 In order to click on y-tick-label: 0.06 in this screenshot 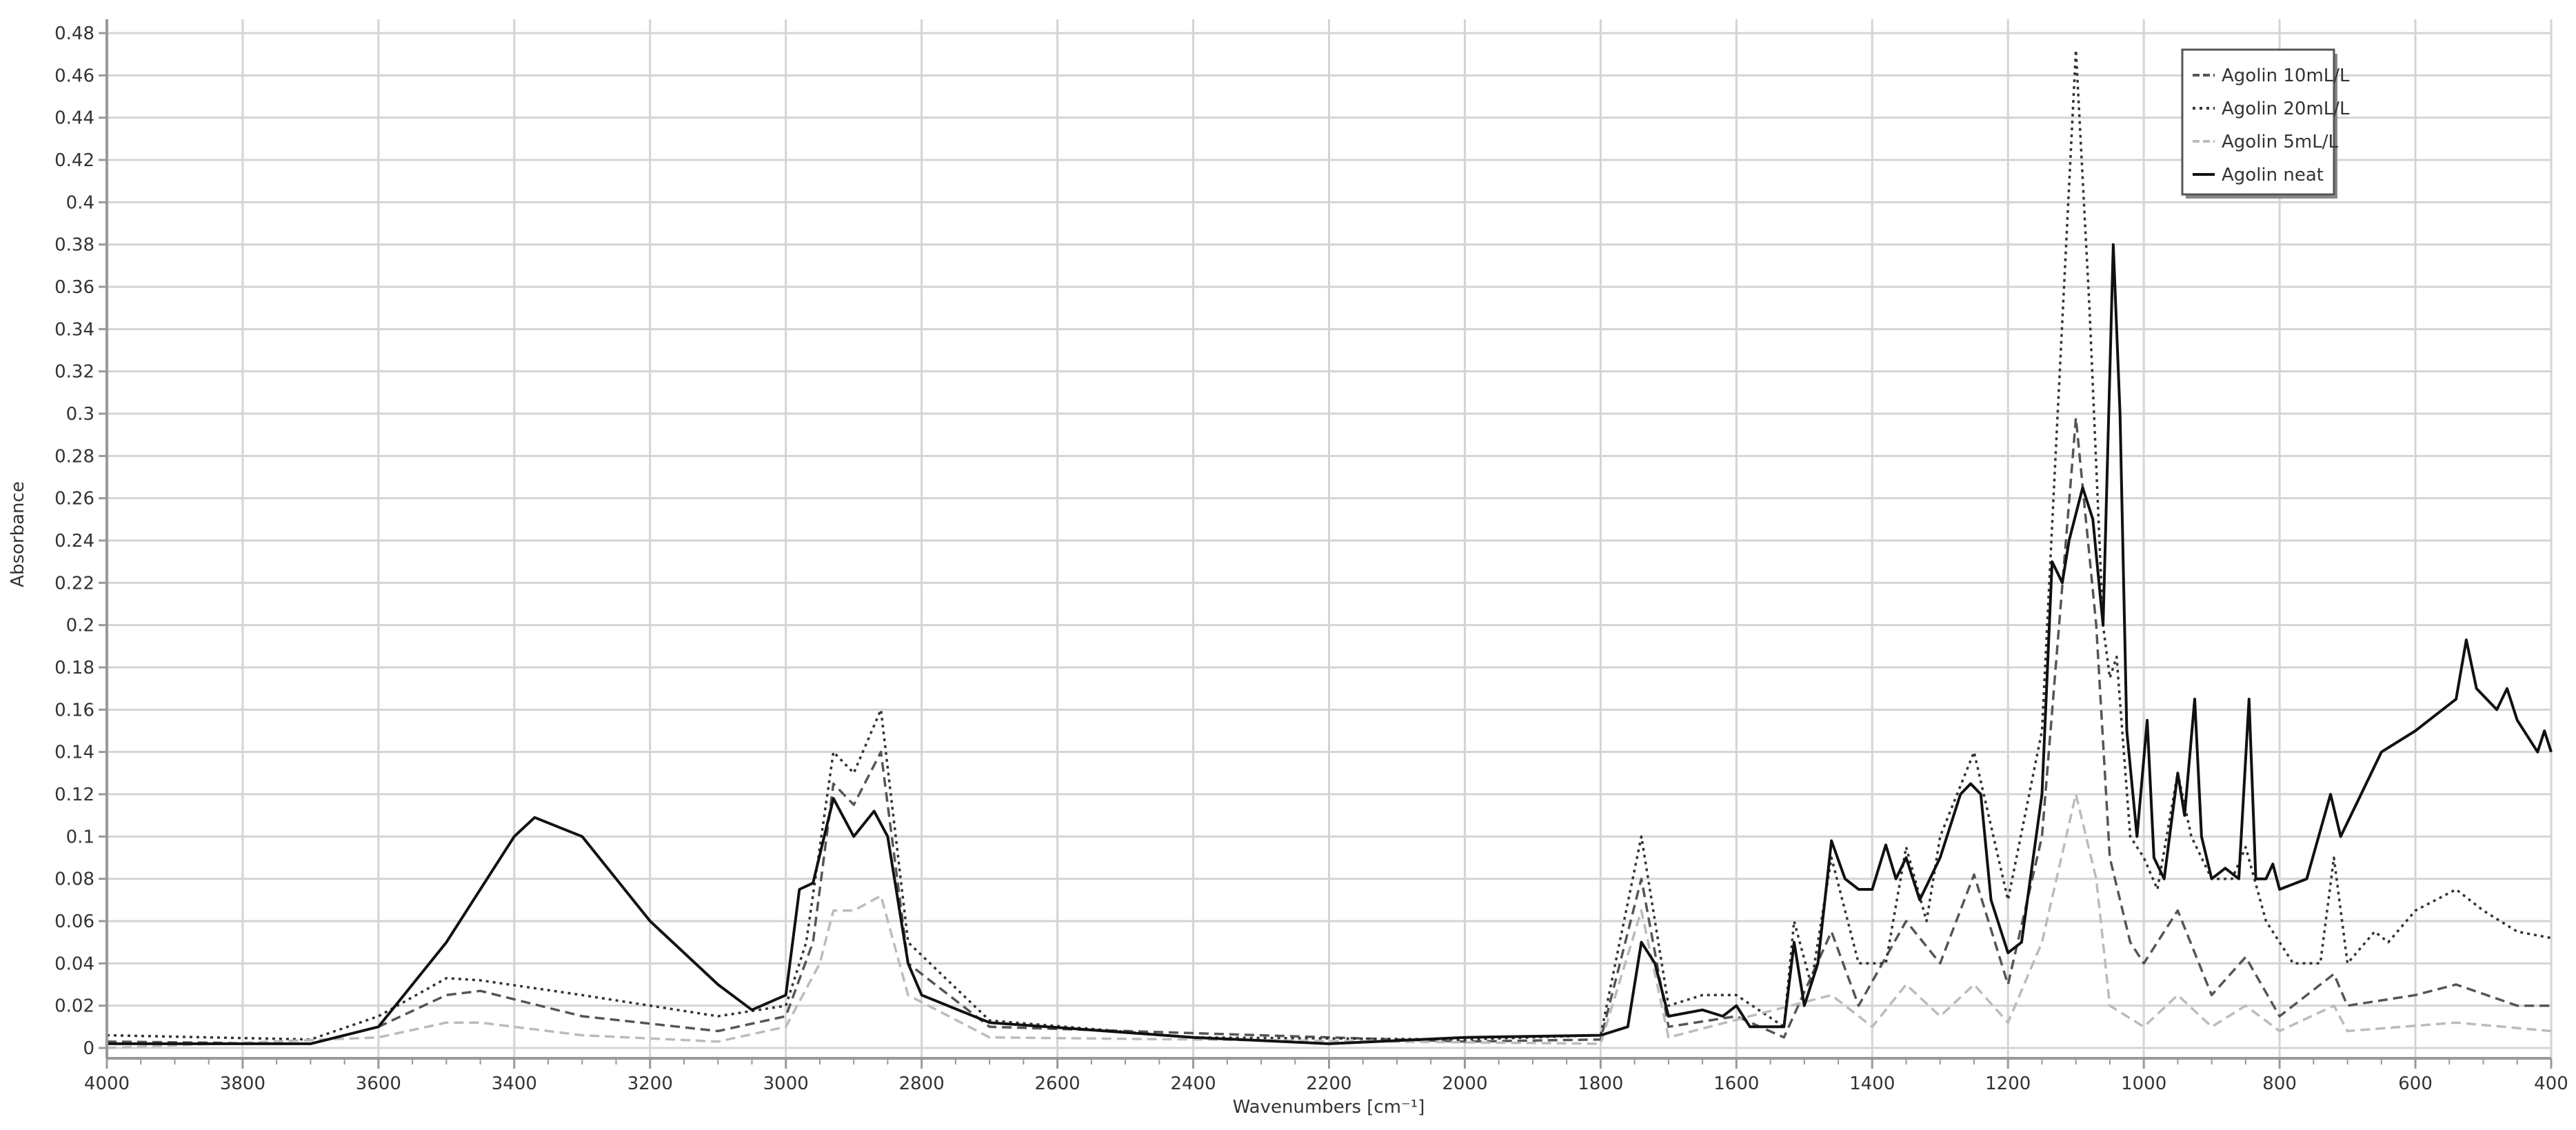, I will do `click(74, 922)`.